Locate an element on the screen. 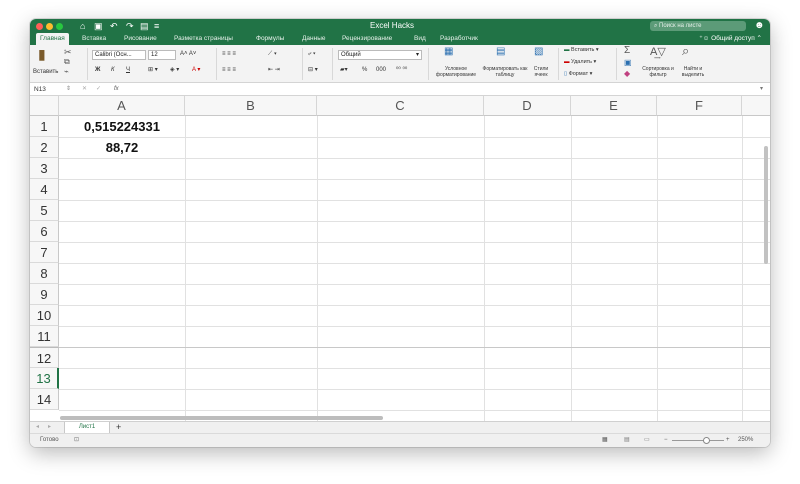 This screenshot has width=800, height=484. conditional-formatting-icon: ▦ is located at coordinates (448, 52).